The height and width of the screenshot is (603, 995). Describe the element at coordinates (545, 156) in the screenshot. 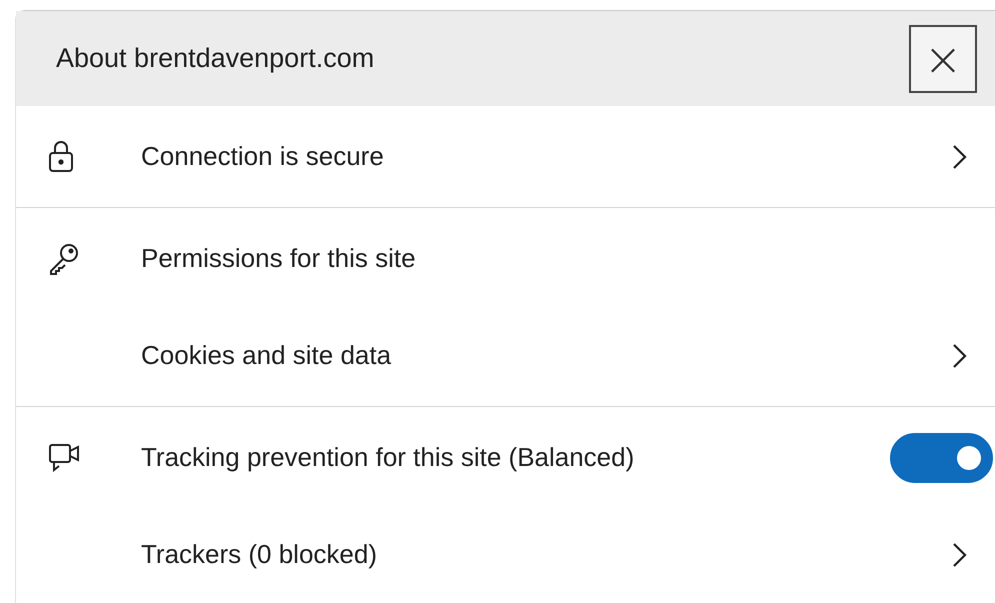

I see `row-label: Connection is secure` at that location.